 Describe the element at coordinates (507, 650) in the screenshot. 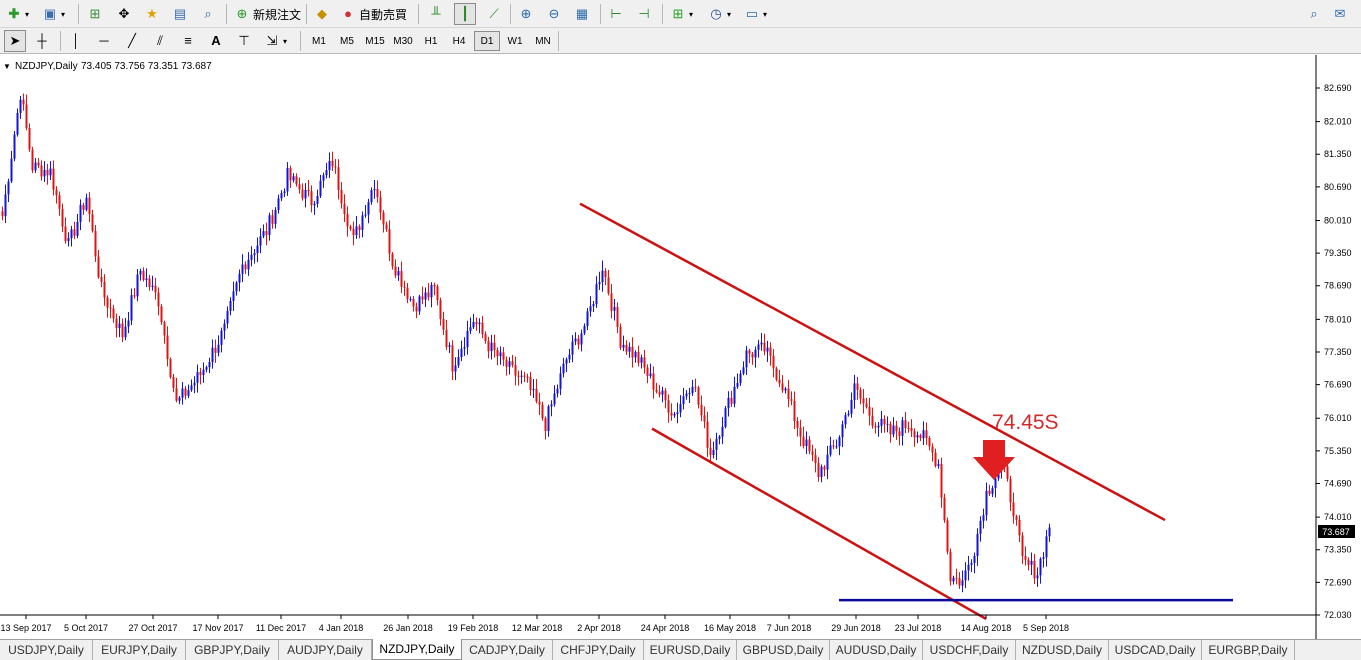

I see `chart-tab-cadjpy: CADJPY,Daily` at that location.